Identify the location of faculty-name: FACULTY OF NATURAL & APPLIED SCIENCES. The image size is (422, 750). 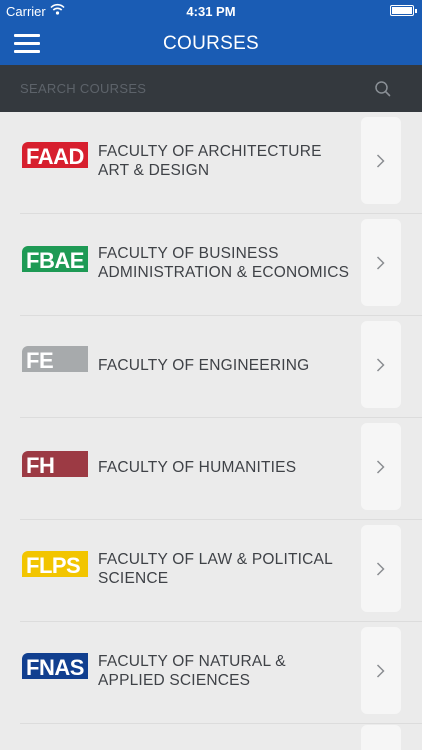
(192, 671).